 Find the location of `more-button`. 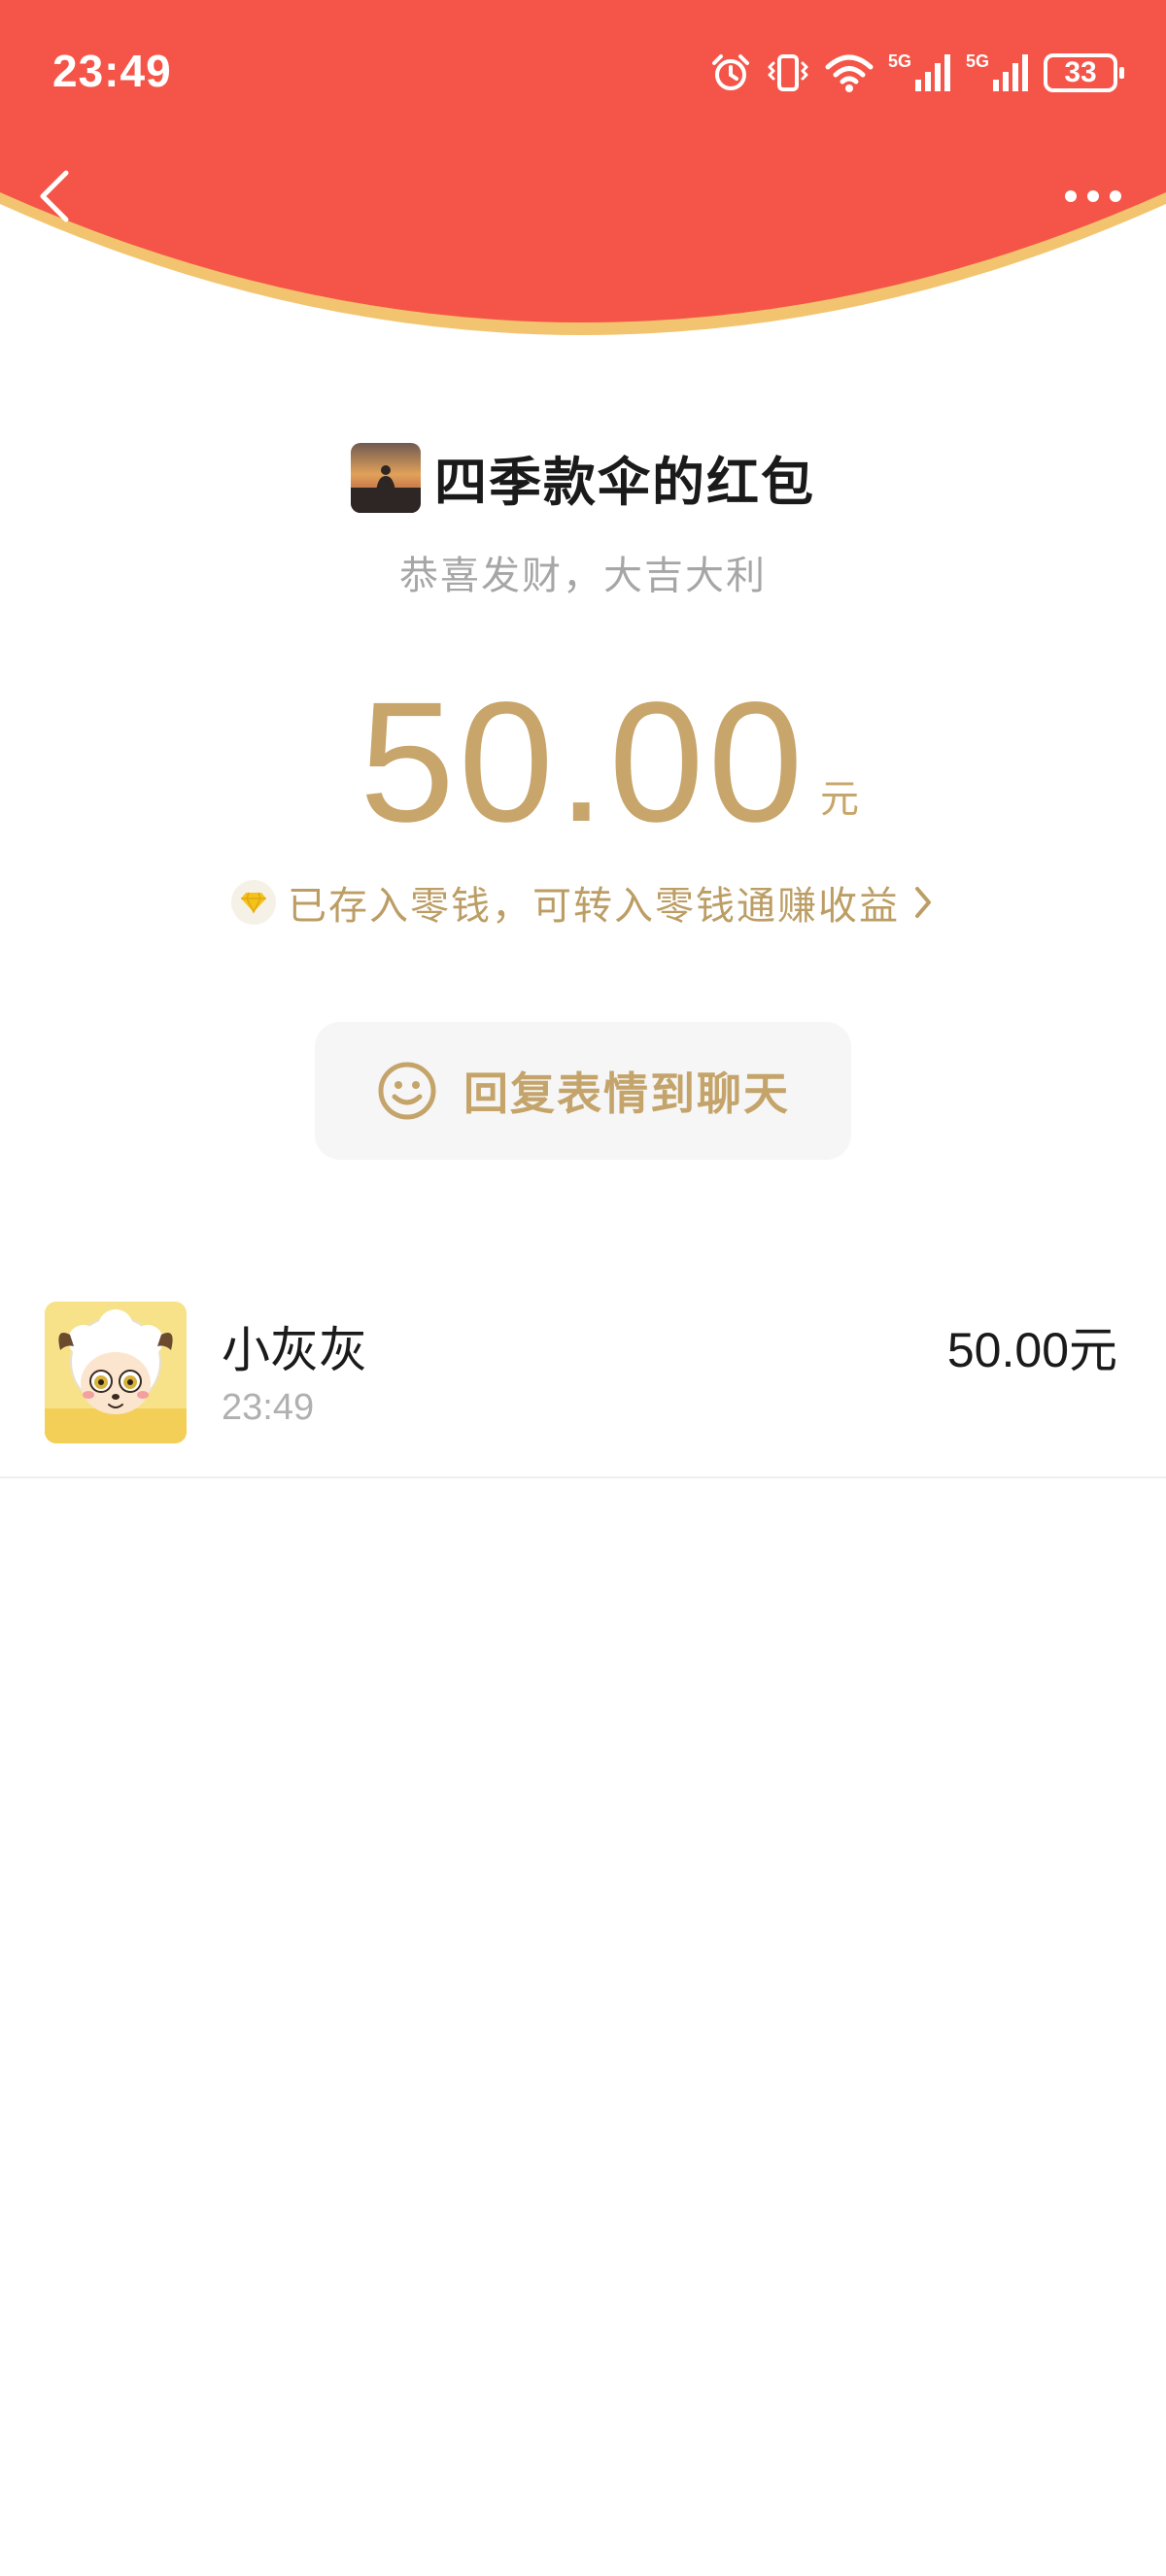

more-button is located at coordinates (1093, 196).